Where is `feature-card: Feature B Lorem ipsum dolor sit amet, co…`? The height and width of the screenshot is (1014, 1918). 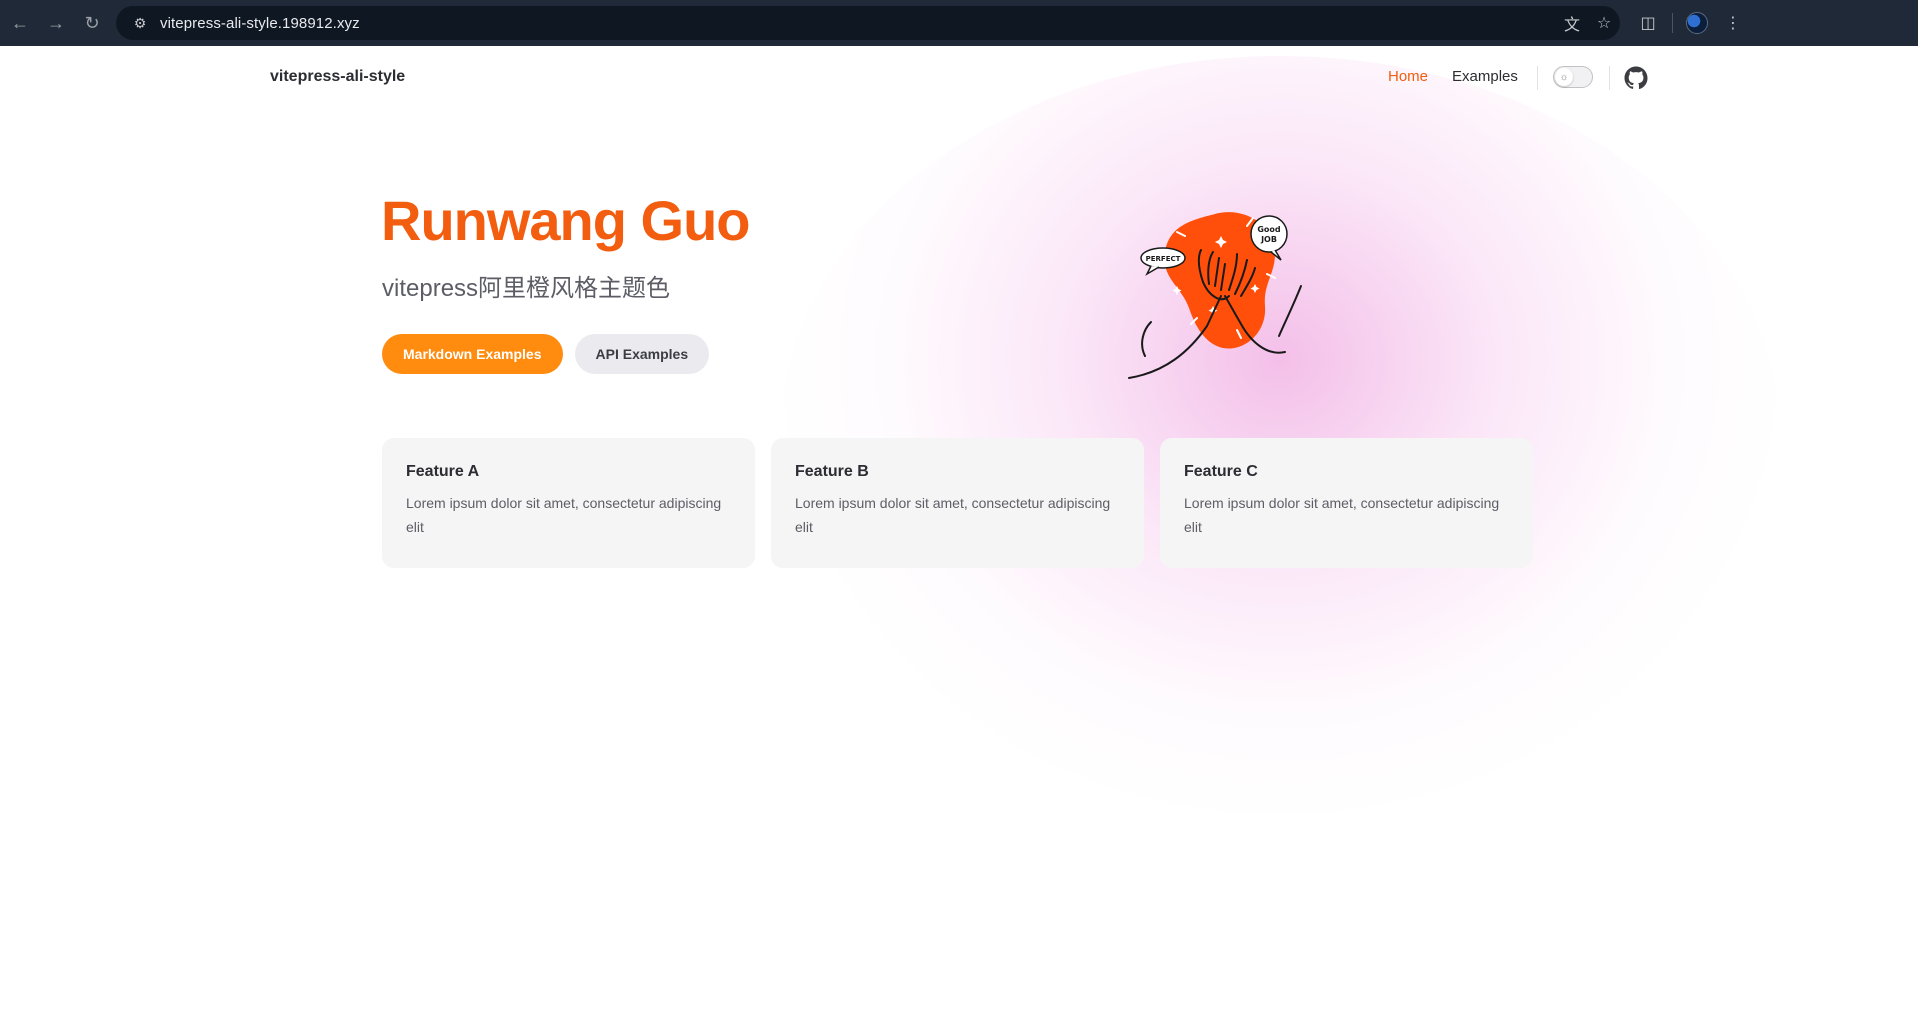 feature-card: Feature B Lorem ipsum dolor sit amet, co… is located at coordinates (957, 503).